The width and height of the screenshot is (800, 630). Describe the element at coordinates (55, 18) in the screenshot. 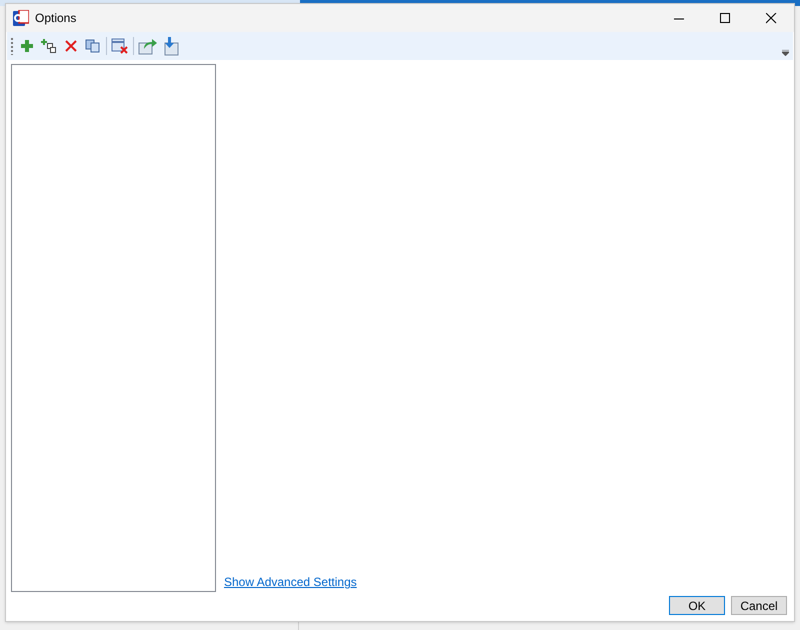

I see `window-title: Options` at that location.